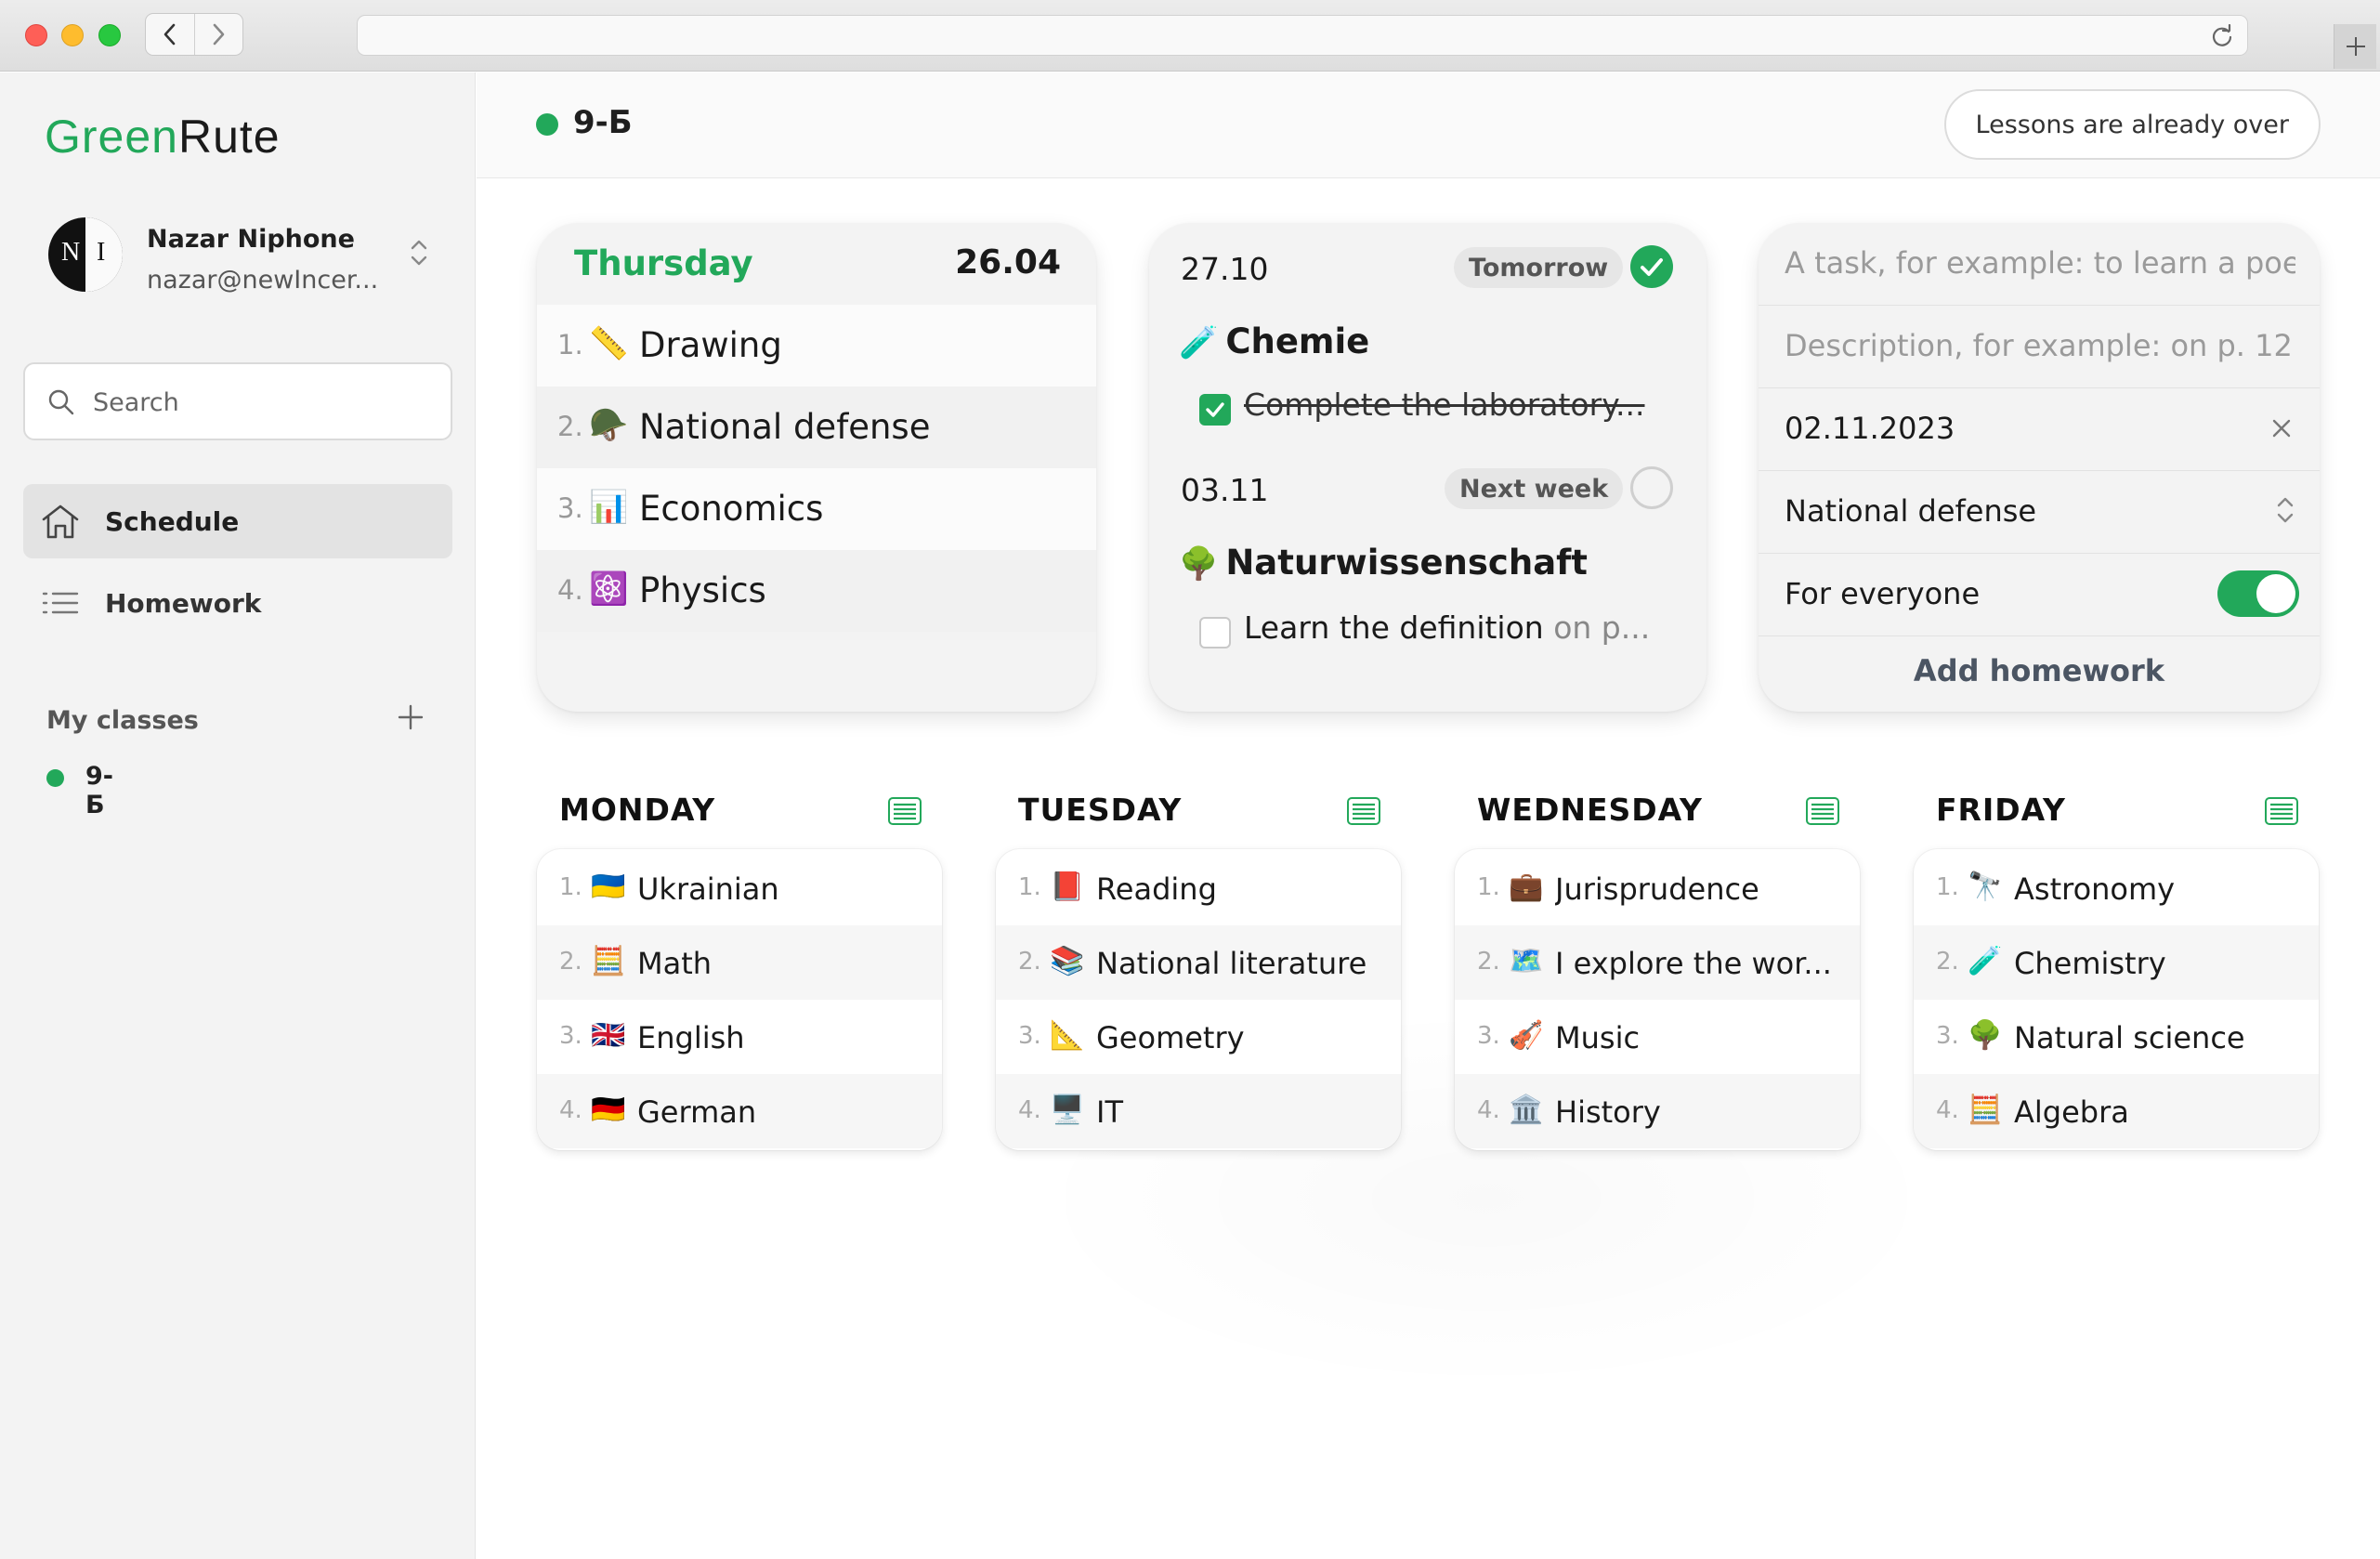  I want to click on avatar-letter: I, so click(101, 252).